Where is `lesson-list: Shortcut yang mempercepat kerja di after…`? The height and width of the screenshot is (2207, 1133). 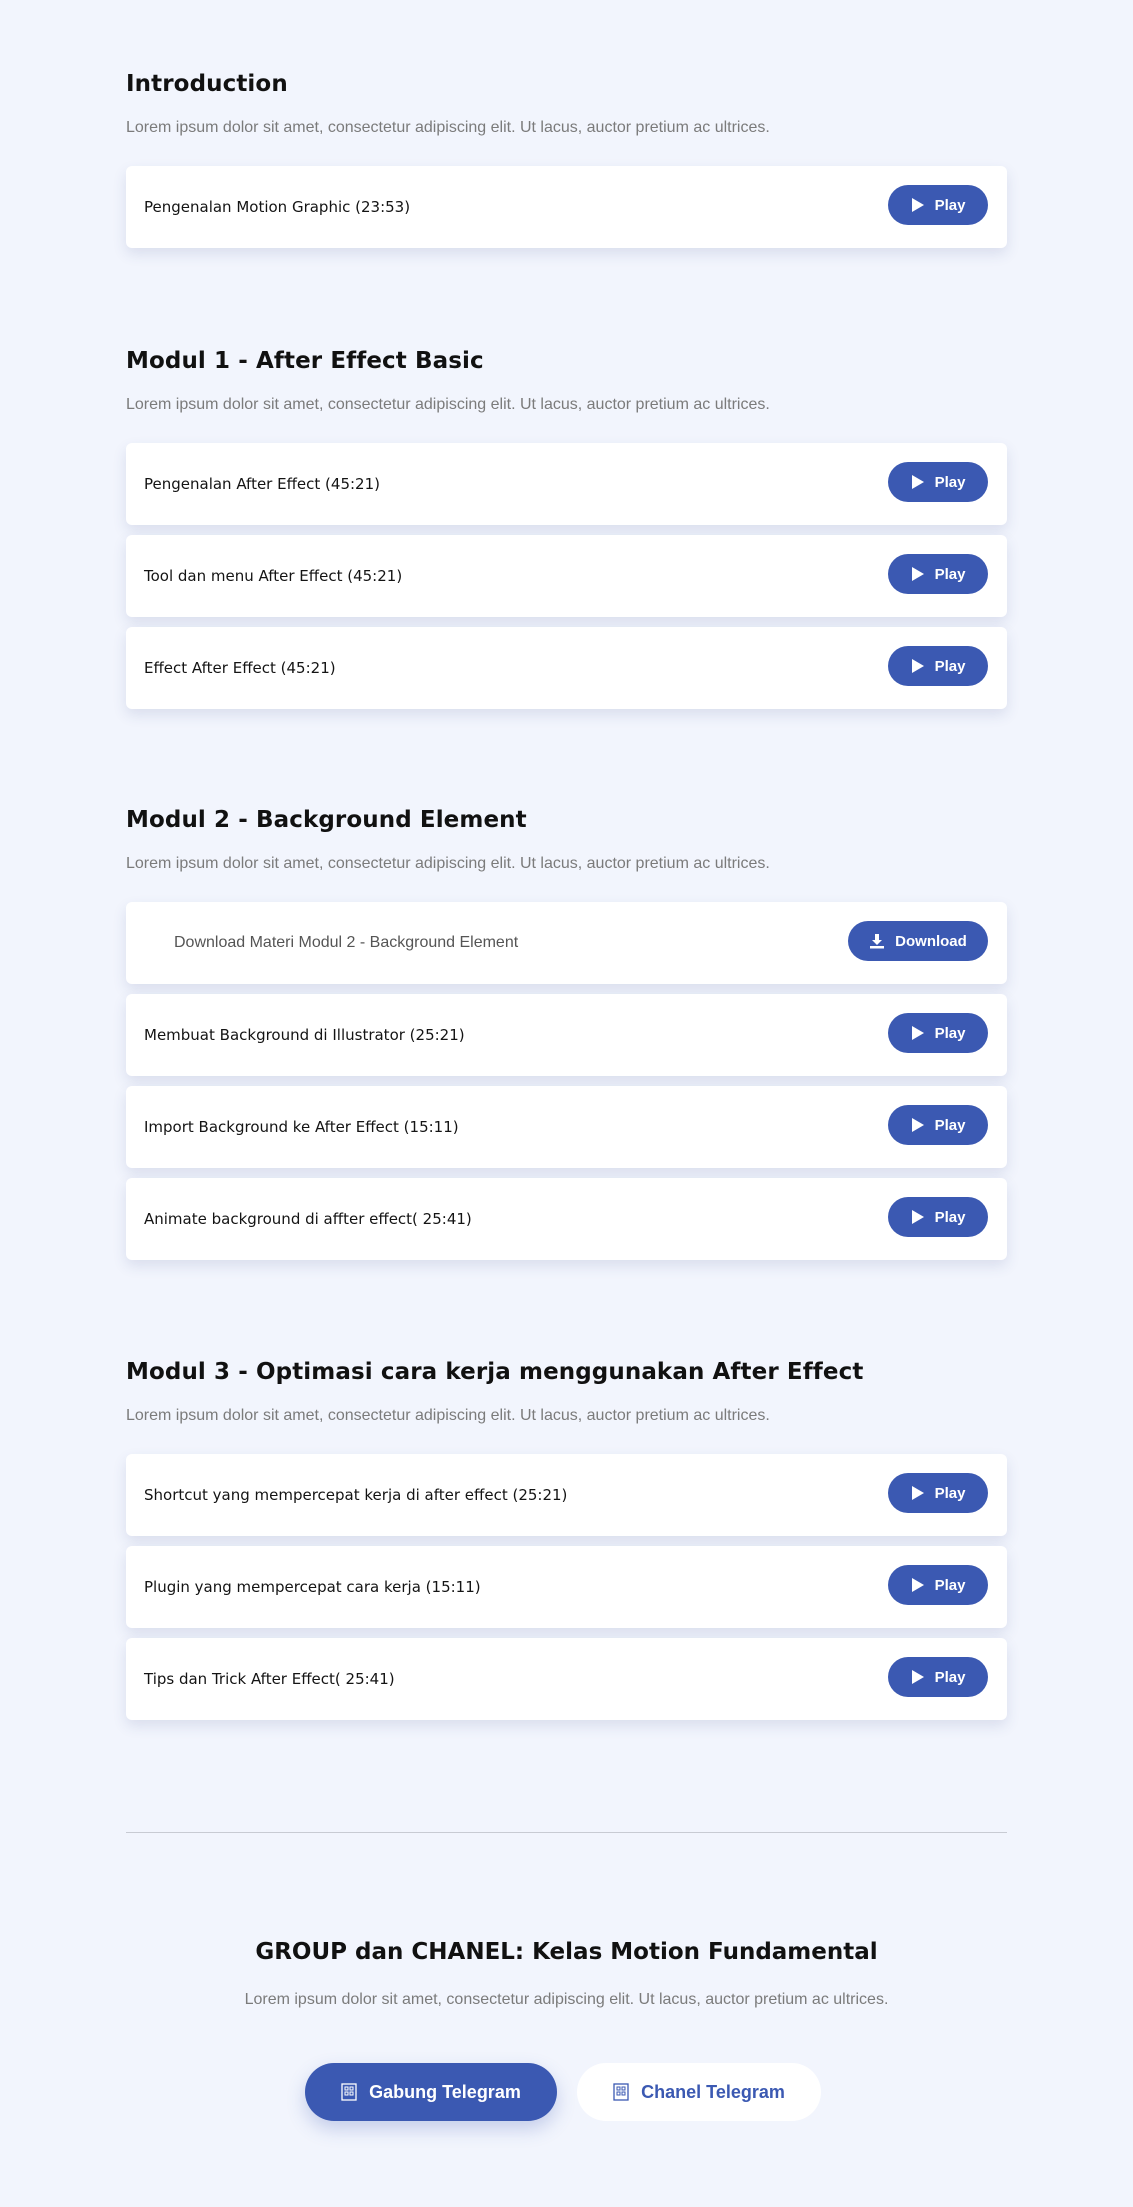
lesson-list: Shortcut yang mempercepat kerja di after… is located at coordinates (566, 1587).